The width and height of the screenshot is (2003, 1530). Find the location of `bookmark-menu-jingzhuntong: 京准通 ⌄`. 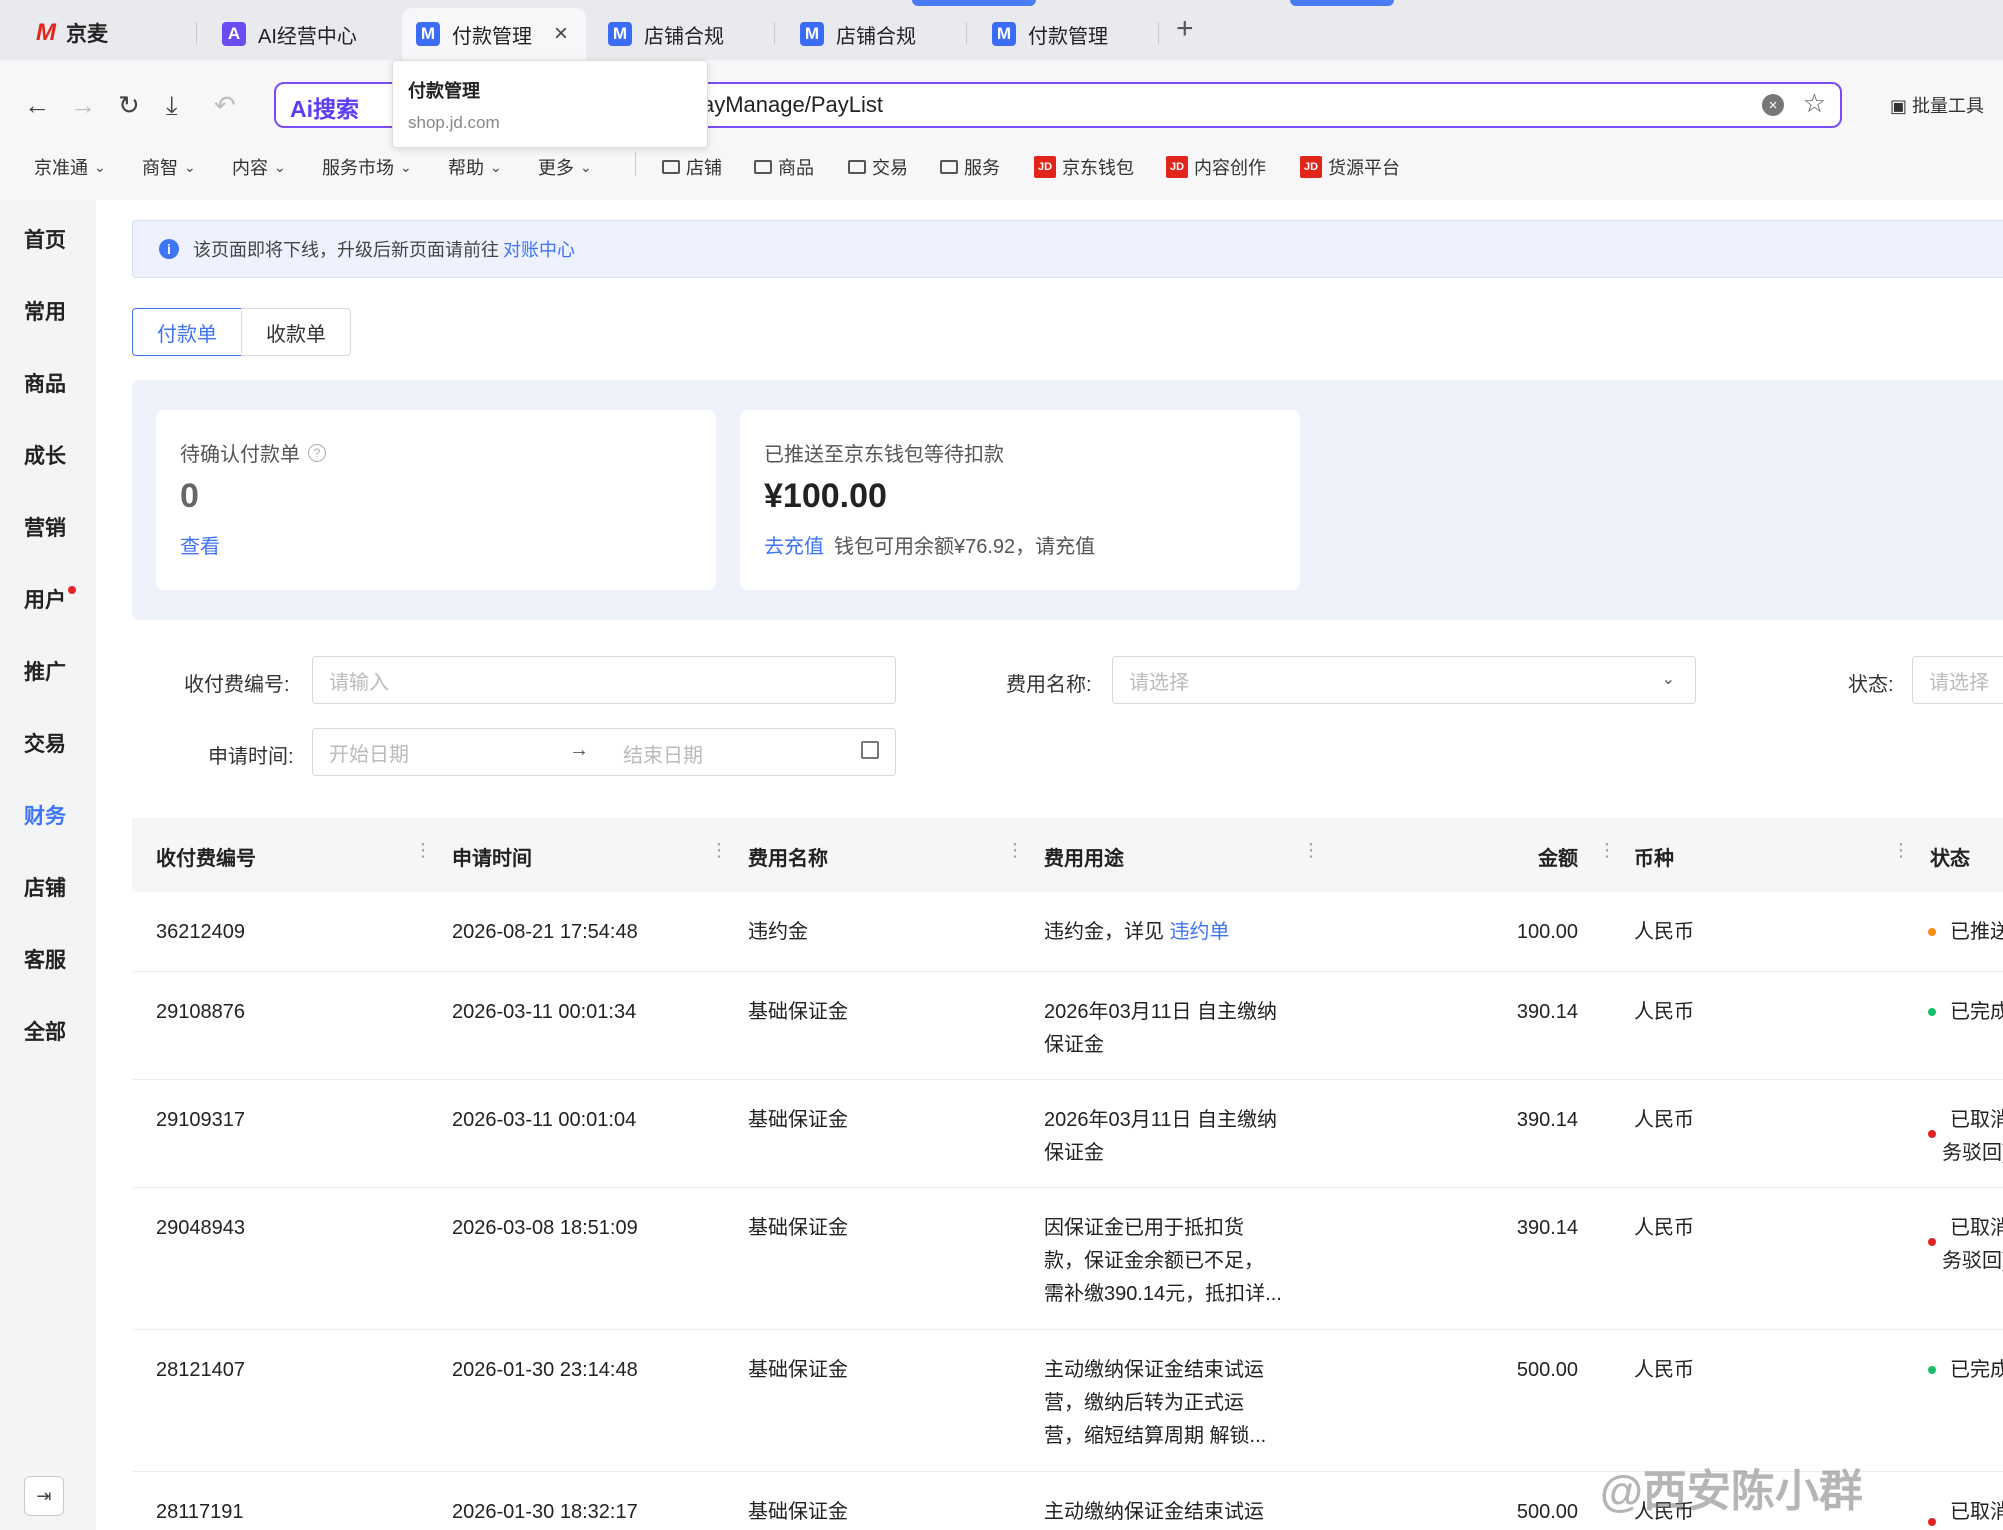

bookmark-menu-jingzhuntong: 京准通 ⌄ is located at coordinates (70, 167).